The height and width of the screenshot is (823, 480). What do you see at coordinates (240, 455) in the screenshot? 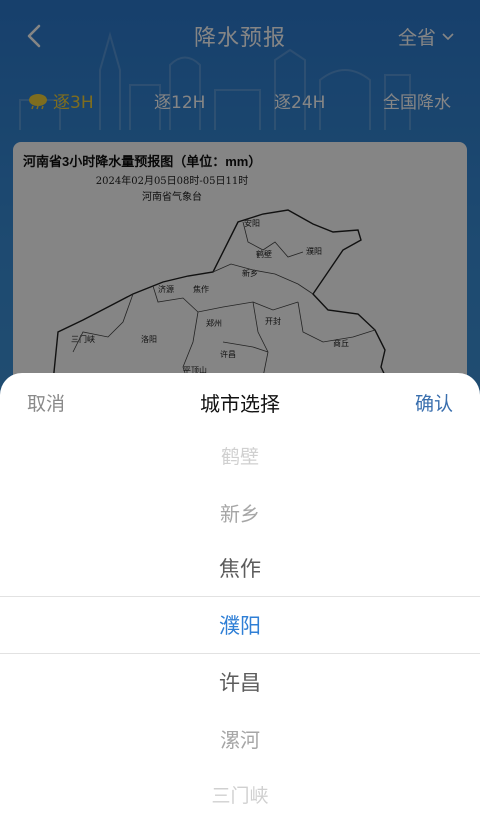
I see `picker-option: 鹤壁` at bounding box center [240, 455].